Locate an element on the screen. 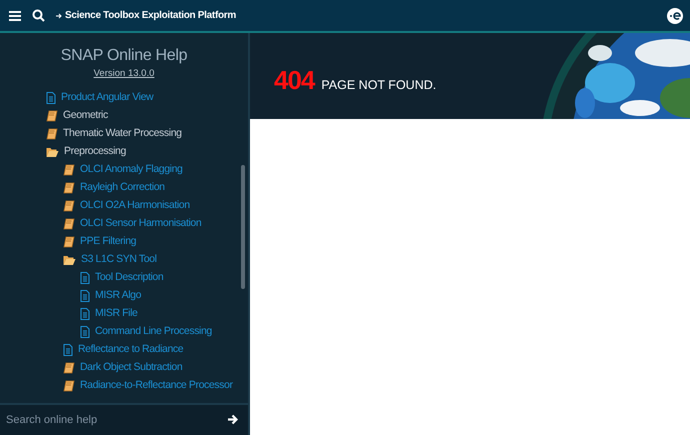 This screenshot has width=690, height=435. arrow-icon is located at coordinates (59, 15).